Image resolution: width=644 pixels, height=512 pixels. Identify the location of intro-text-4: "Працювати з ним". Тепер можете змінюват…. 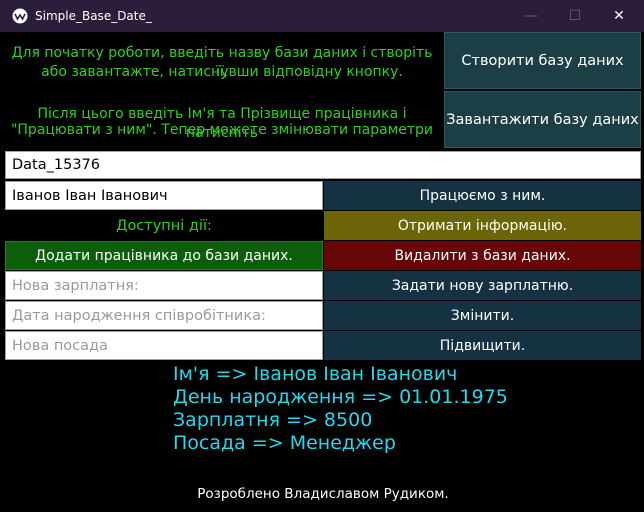
(222, 130).